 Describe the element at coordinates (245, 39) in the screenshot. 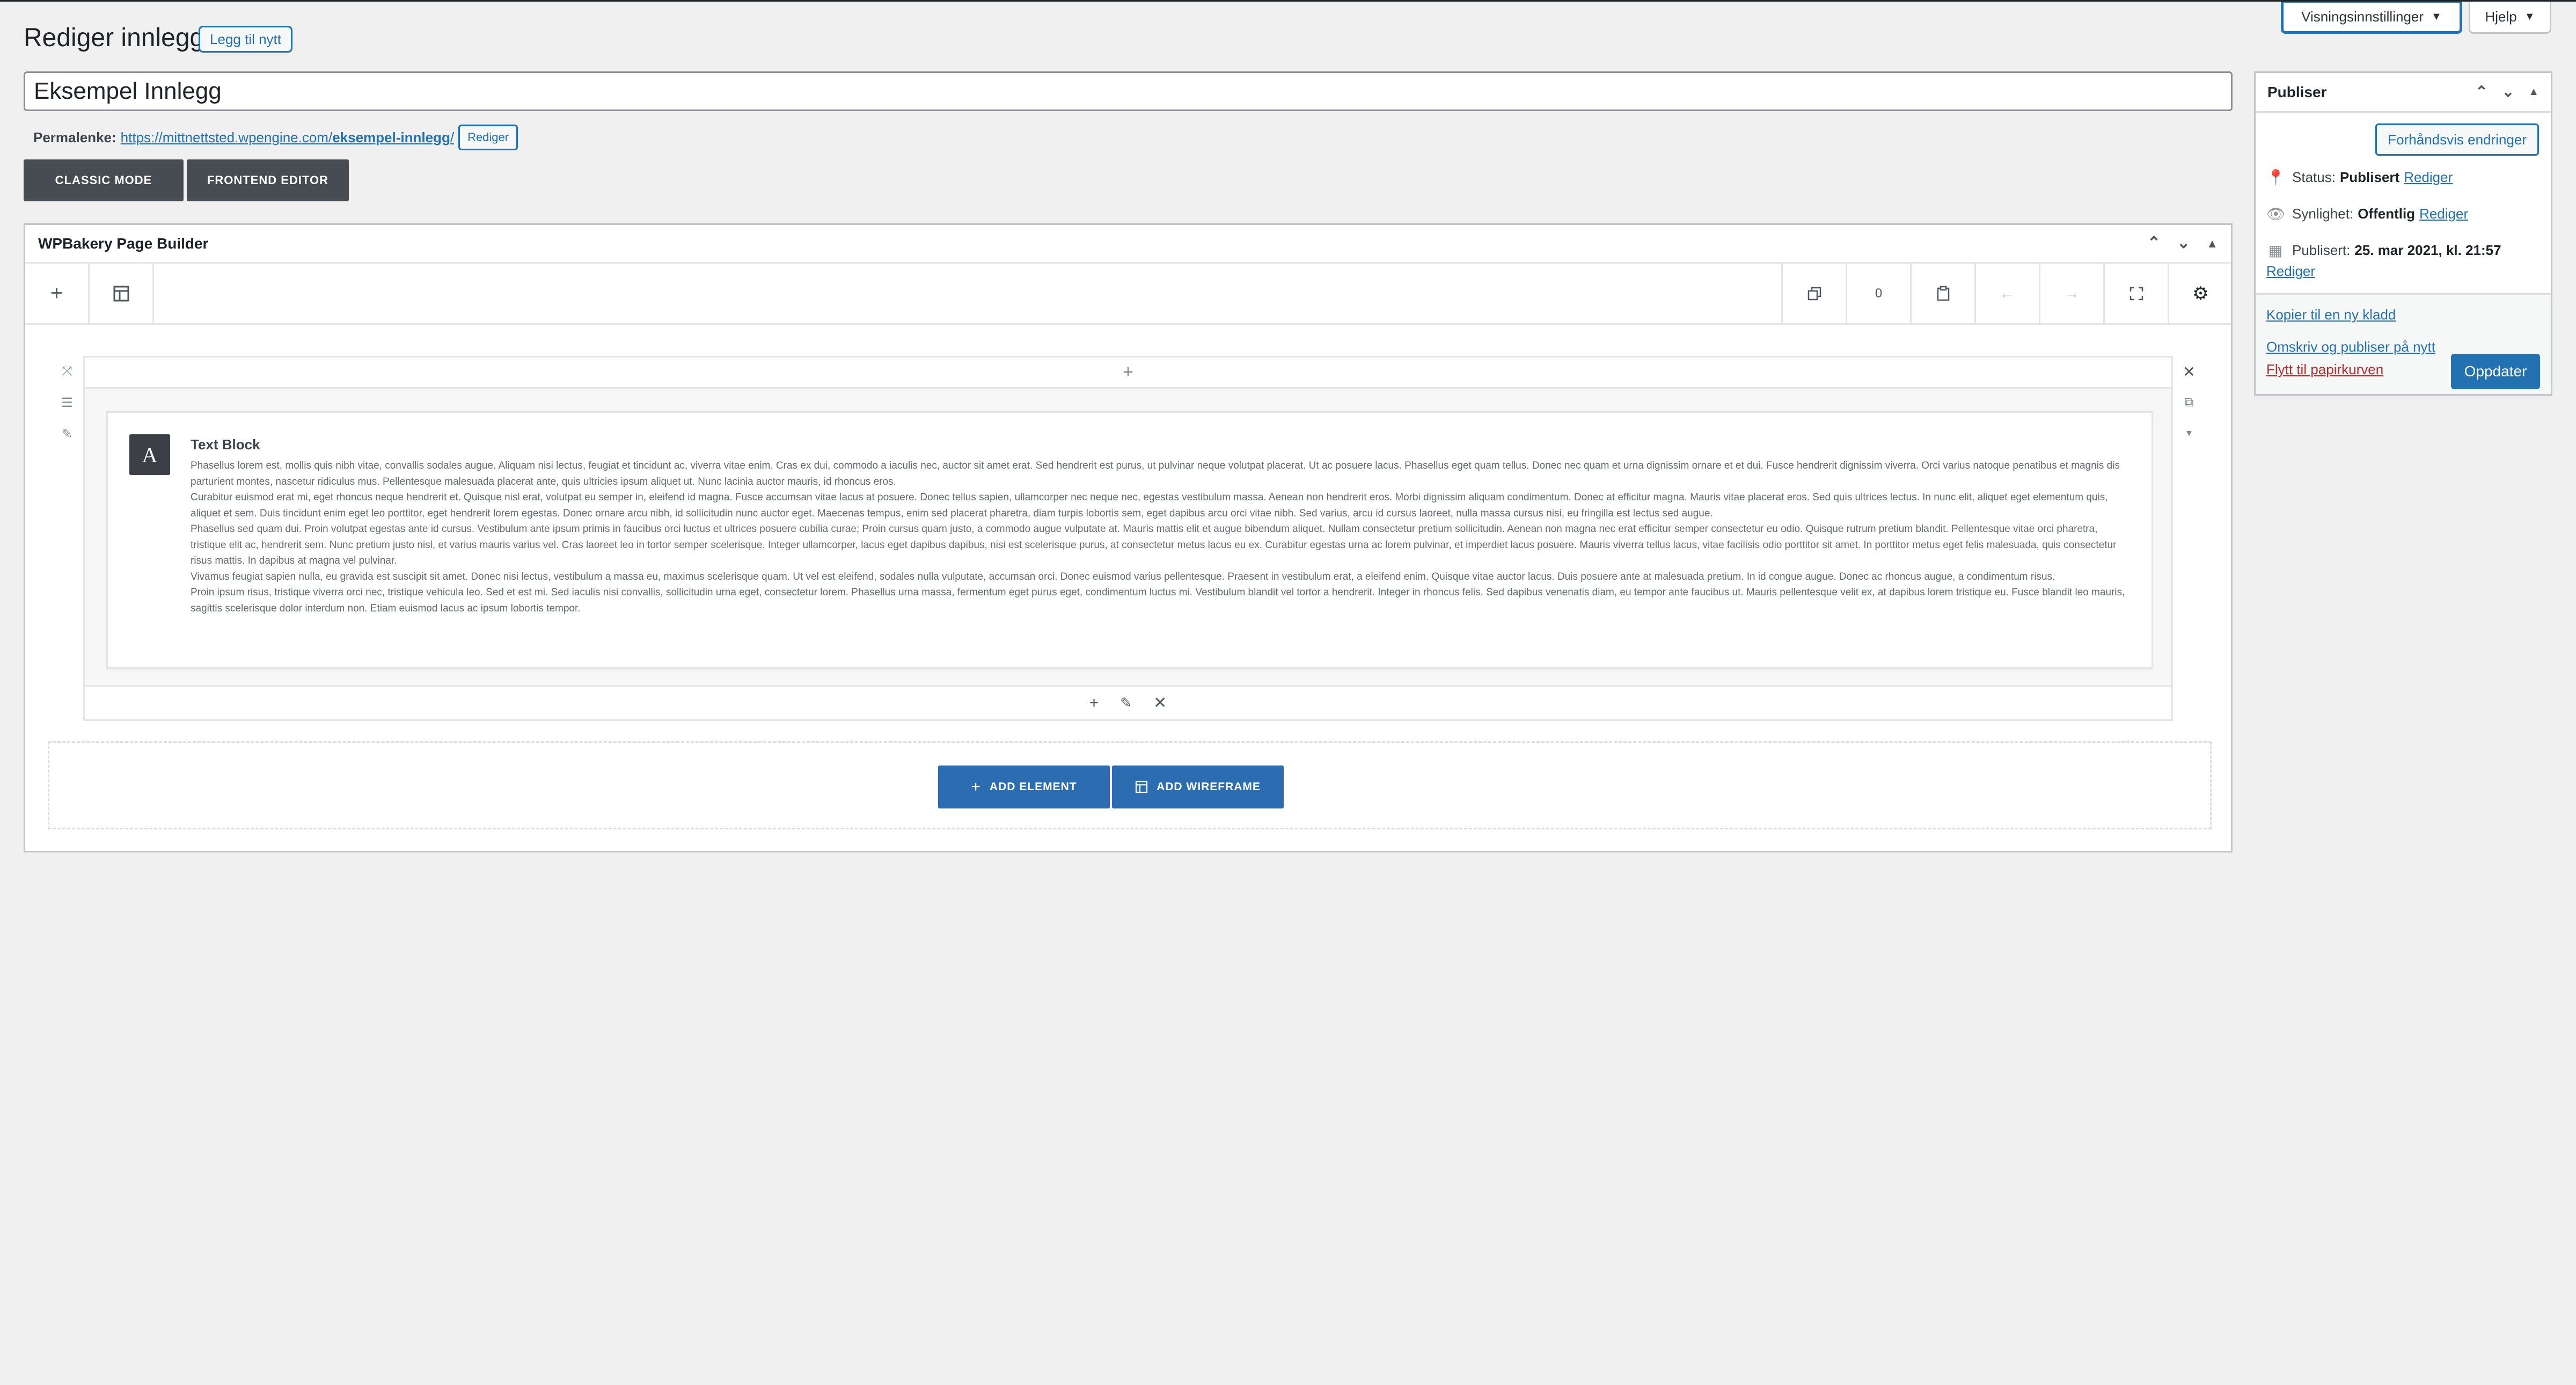

I see `add-new-button: Legg til nytt` at that location.